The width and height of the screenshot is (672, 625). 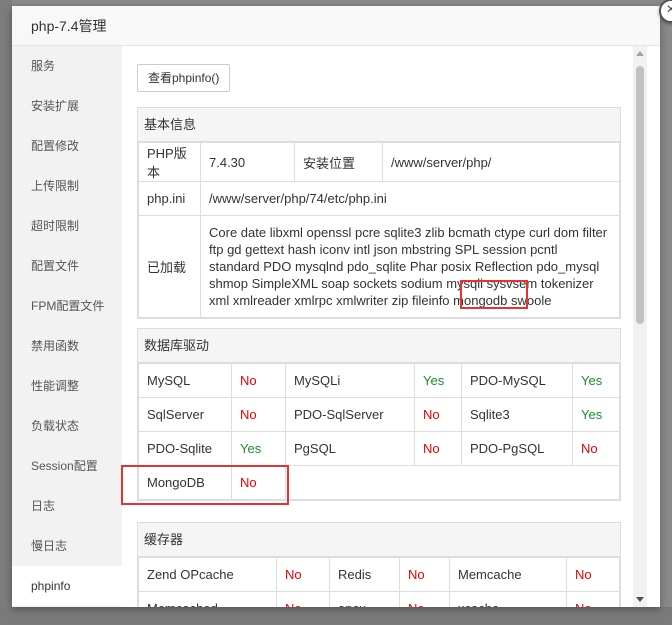 What do you see at coordinates (364, 599) in the screenshot?
I see `cache-name: apcu` at bounding box center [364, 599].